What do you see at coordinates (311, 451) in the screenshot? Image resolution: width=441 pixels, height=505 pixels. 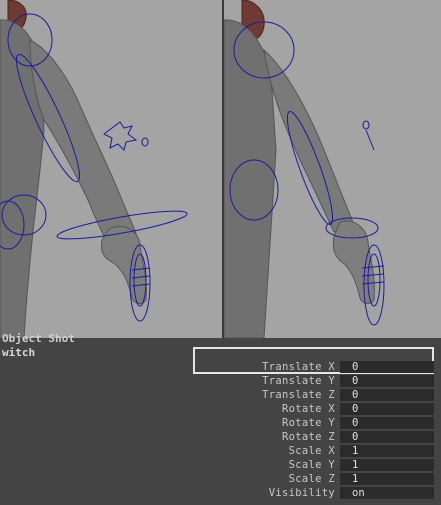 I see `attr-label: Scale X` at bounding box center [311, 451].